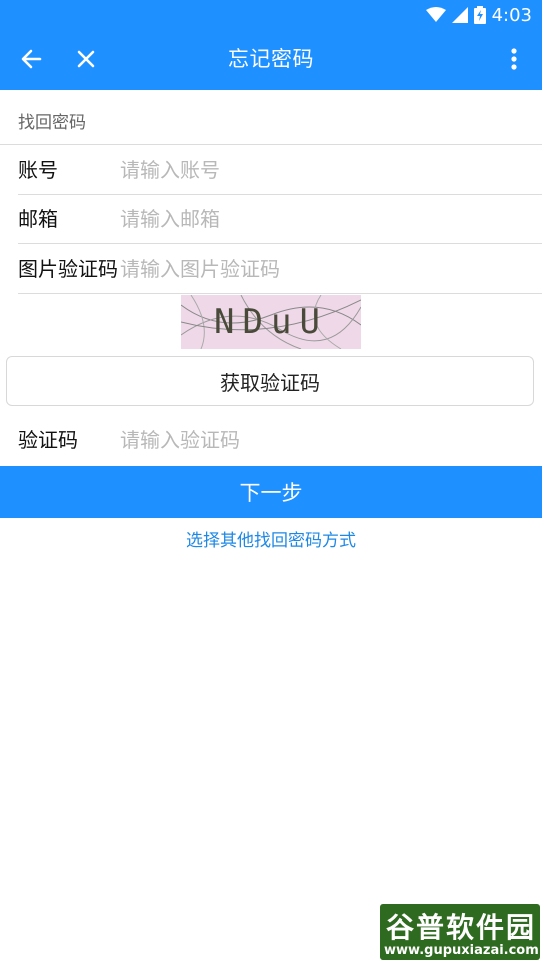 This screenshot has width=542, height=962. I want to click on email-label: 邮箱, so click(38, 219).